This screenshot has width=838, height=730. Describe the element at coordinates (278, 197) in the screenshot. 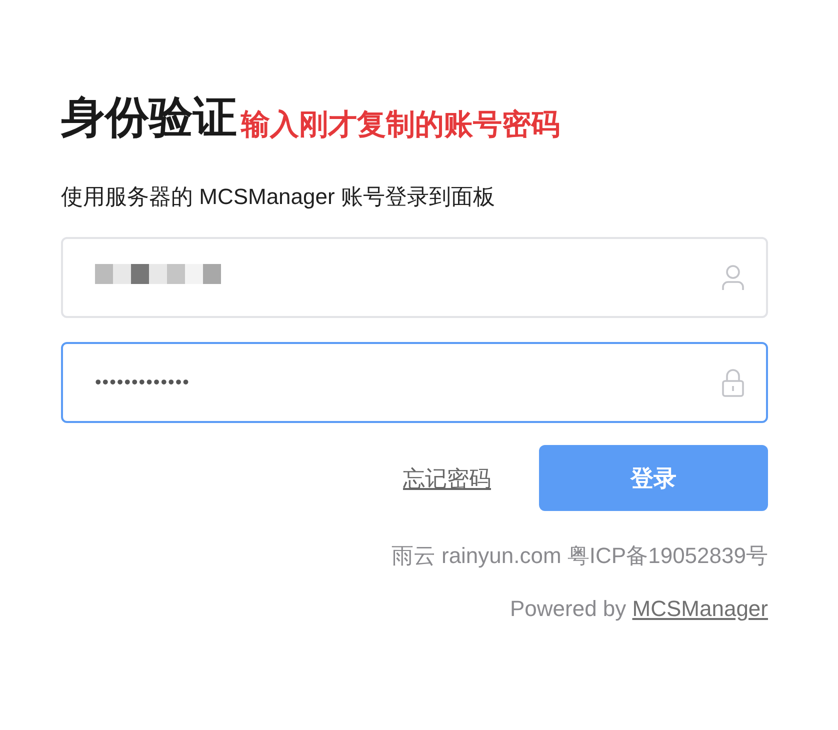

I see `subtitle: 使用服务器的 MCSManager 账号登录到面板` at that location.